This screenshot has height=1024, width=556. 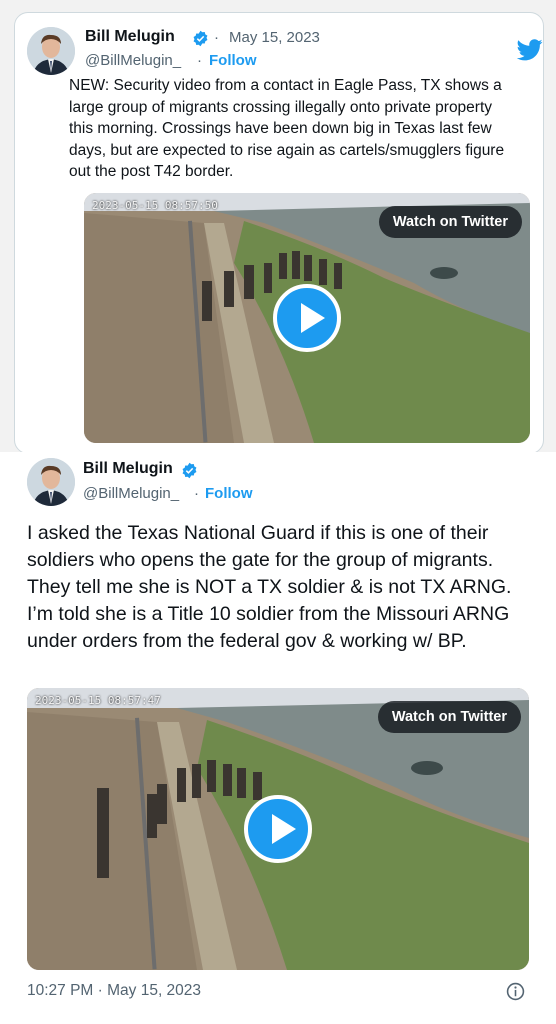 What do you see at coordinates (530, 50) in the screenshot?
I see `twitter-bird-icon` at bounding box center [530, 50].